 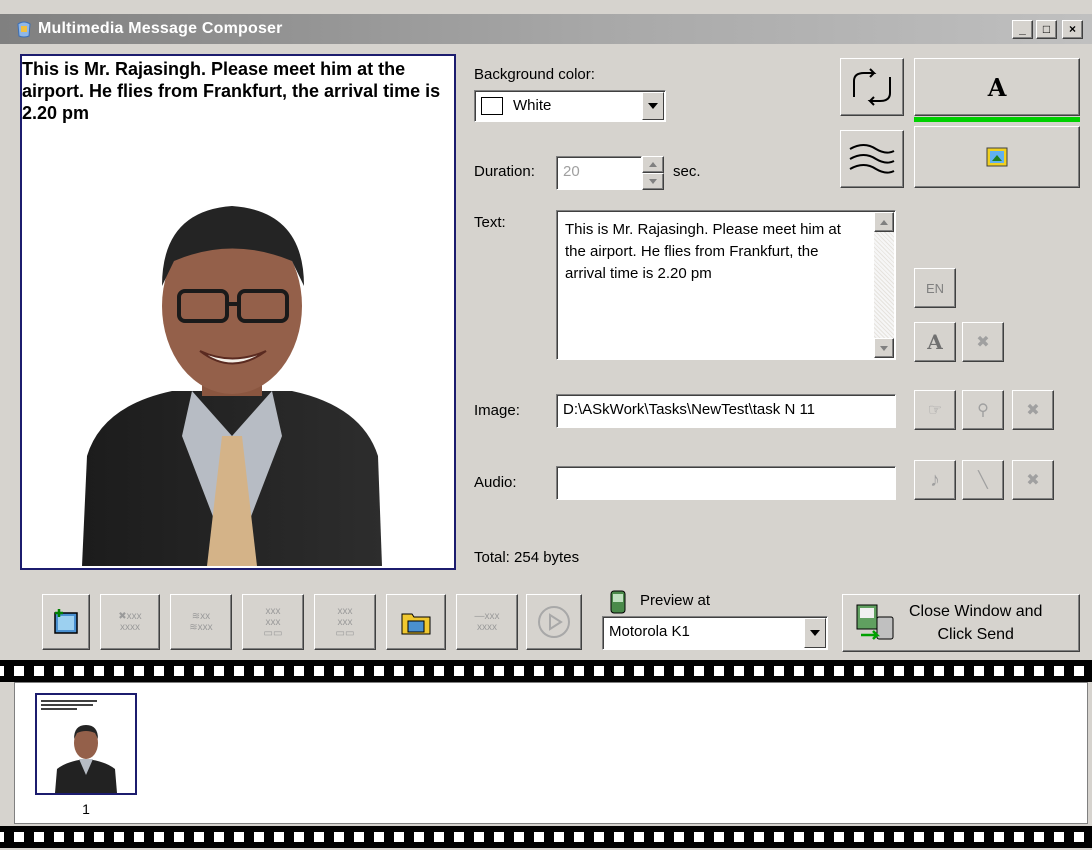 I want to click on background-color-dropdown-button, so click(x=653, y=106).